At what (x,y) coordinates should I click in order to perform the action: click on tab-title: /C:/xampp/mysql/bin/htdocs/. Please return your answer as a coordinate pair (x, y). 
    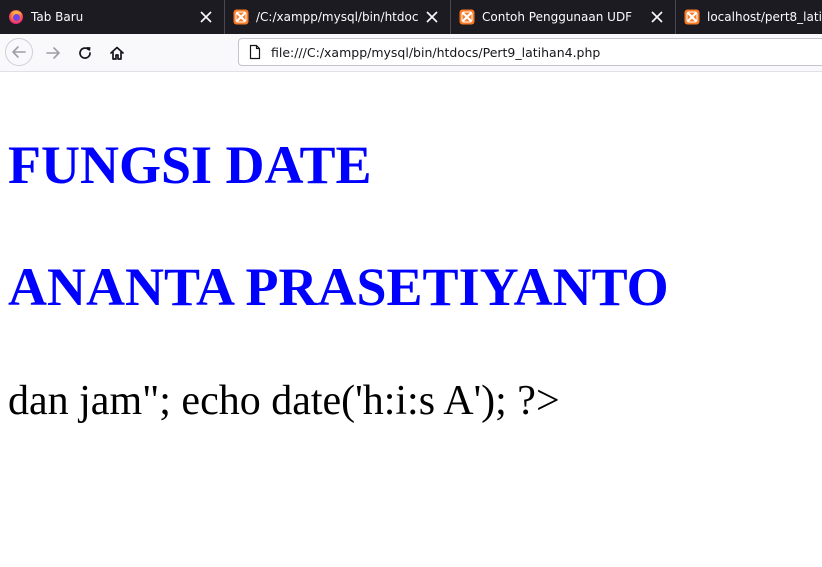
    Looking at the image, I should click on (337, 17).